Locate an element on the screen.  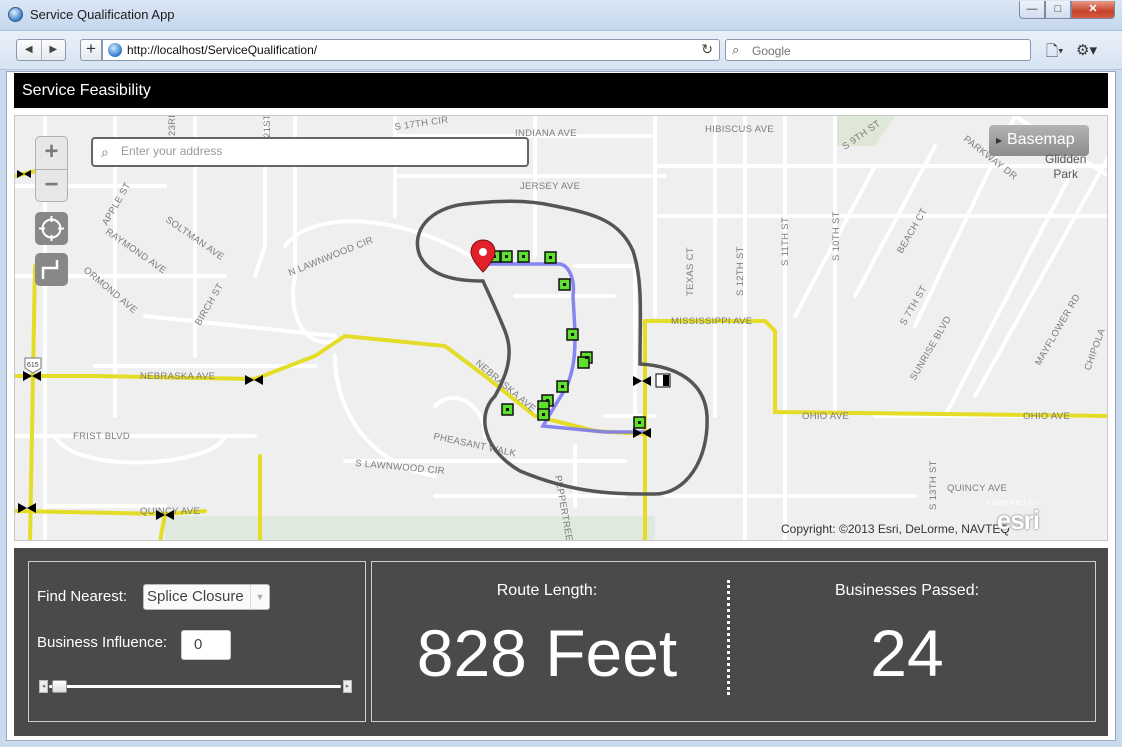
slider-track is located at coordinates (195, 686).